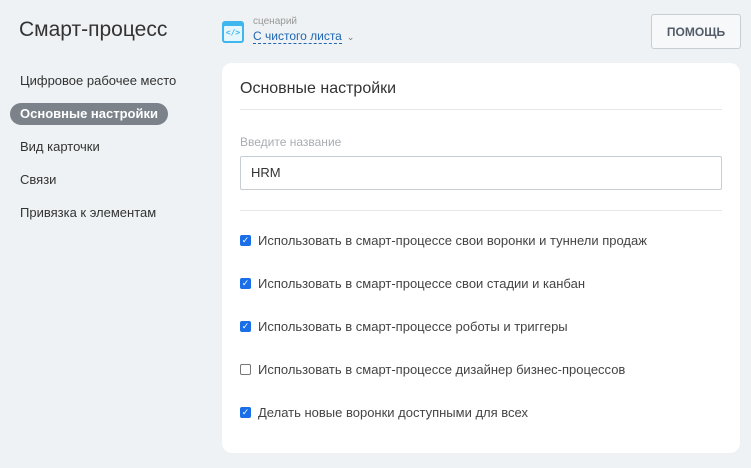 This screenshot has width=751, height=468. What do you see at coordinates (98, 147) in the screenshot?
I see `nav-item-card-view: Вид карточки` at bounding box center [98, 147].